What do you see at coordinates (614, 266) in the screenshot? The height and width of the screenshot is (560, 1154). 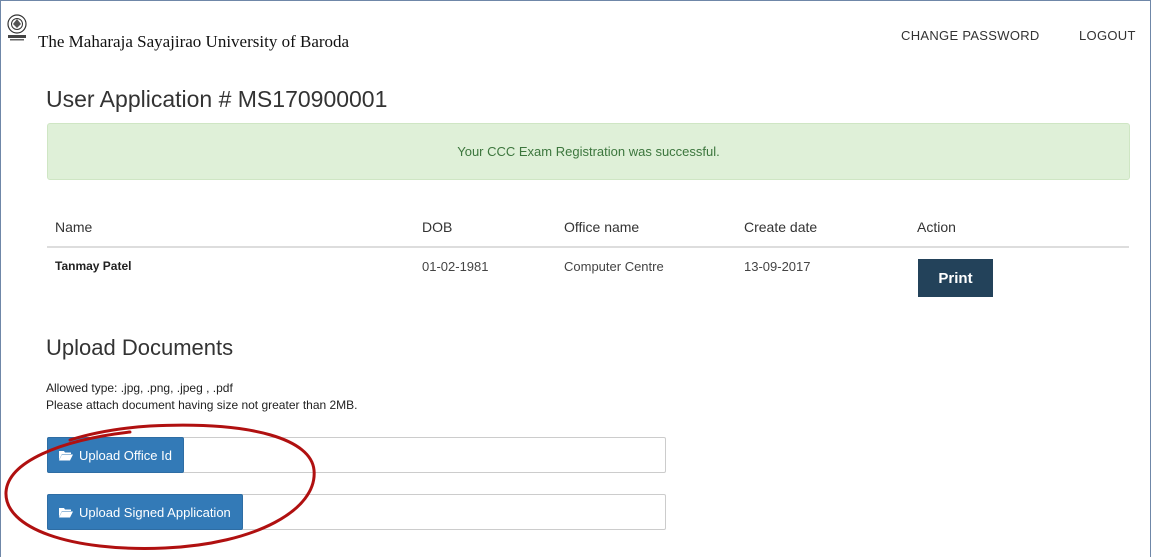 I see `cell-office-name: Computer Centre` at bounding box center [614, 266].